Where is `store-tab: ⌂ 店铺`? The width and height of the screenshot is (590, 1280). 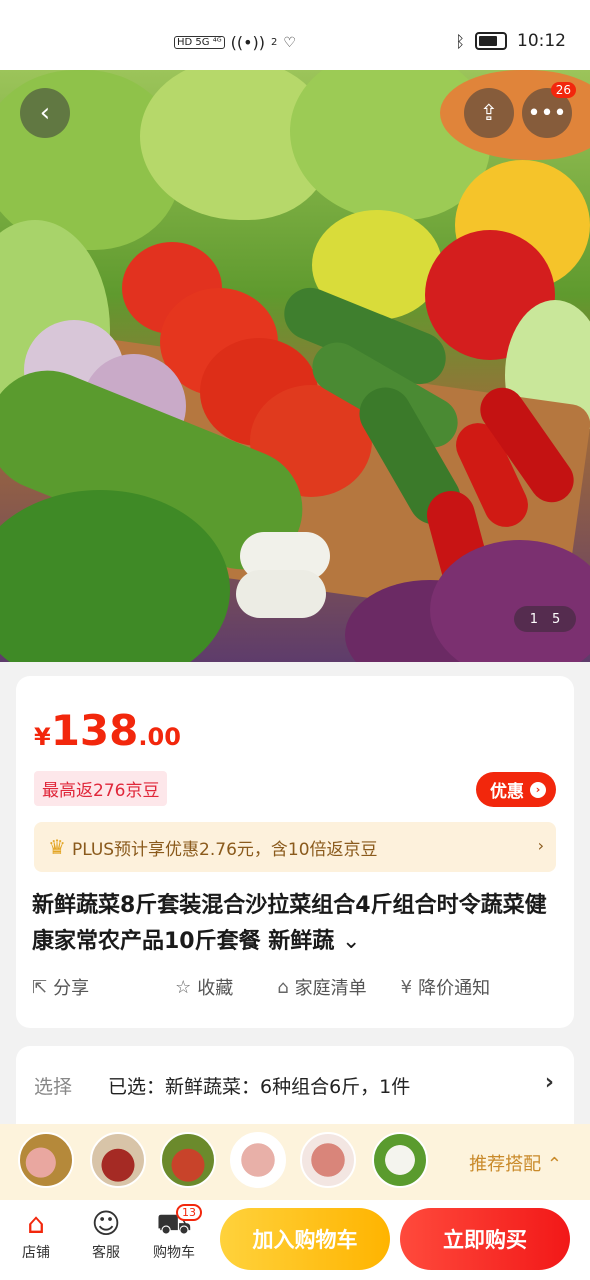 store-tab: ⌂ 店铺 is located at coordinates (36, 1234).